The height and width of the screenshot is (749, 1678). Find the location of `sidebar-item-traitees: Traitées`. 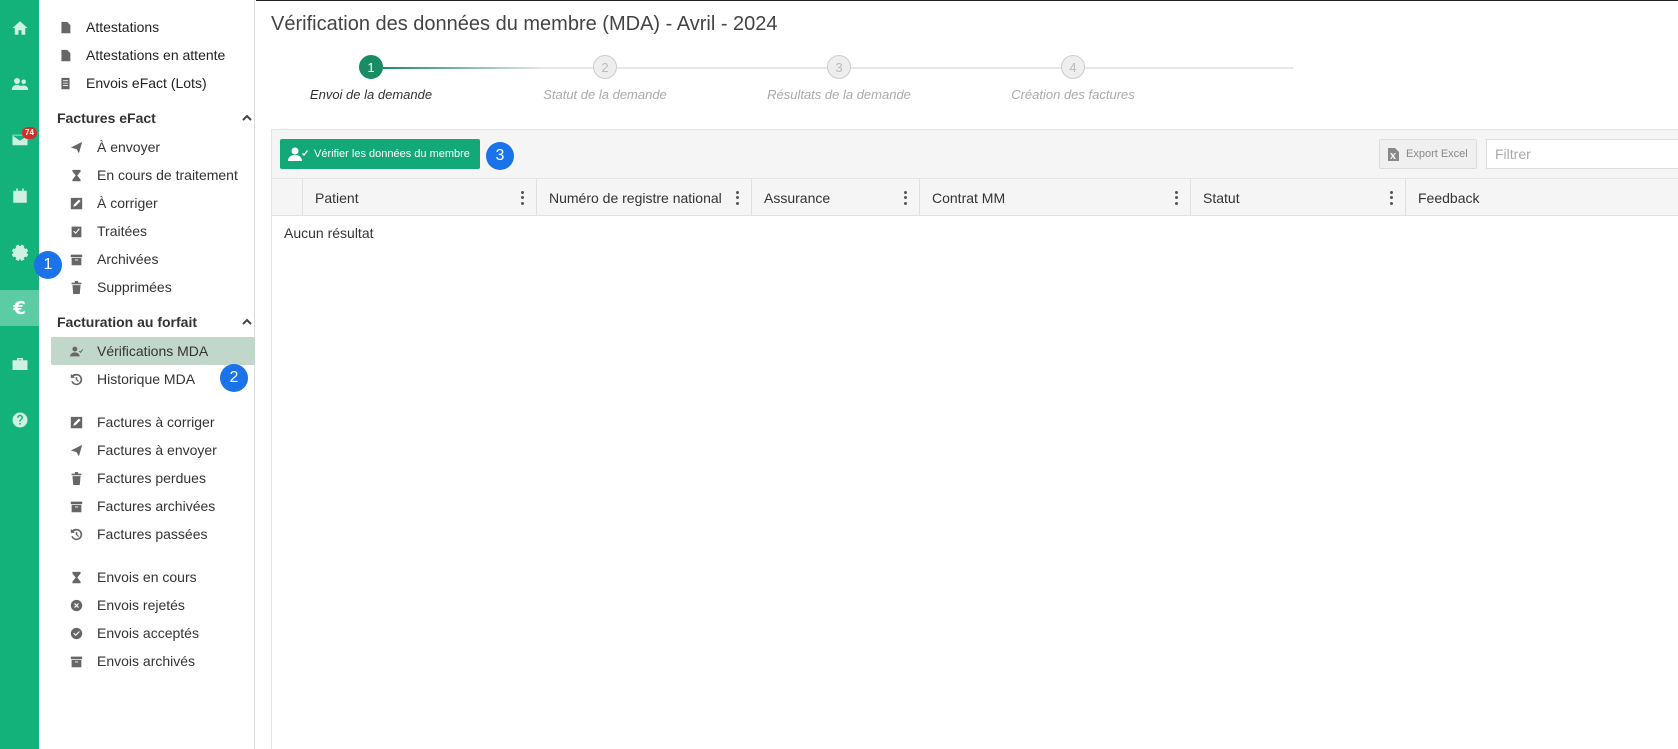

sidebar-item-traitees: Traitées is located at coordinates (93, 231).